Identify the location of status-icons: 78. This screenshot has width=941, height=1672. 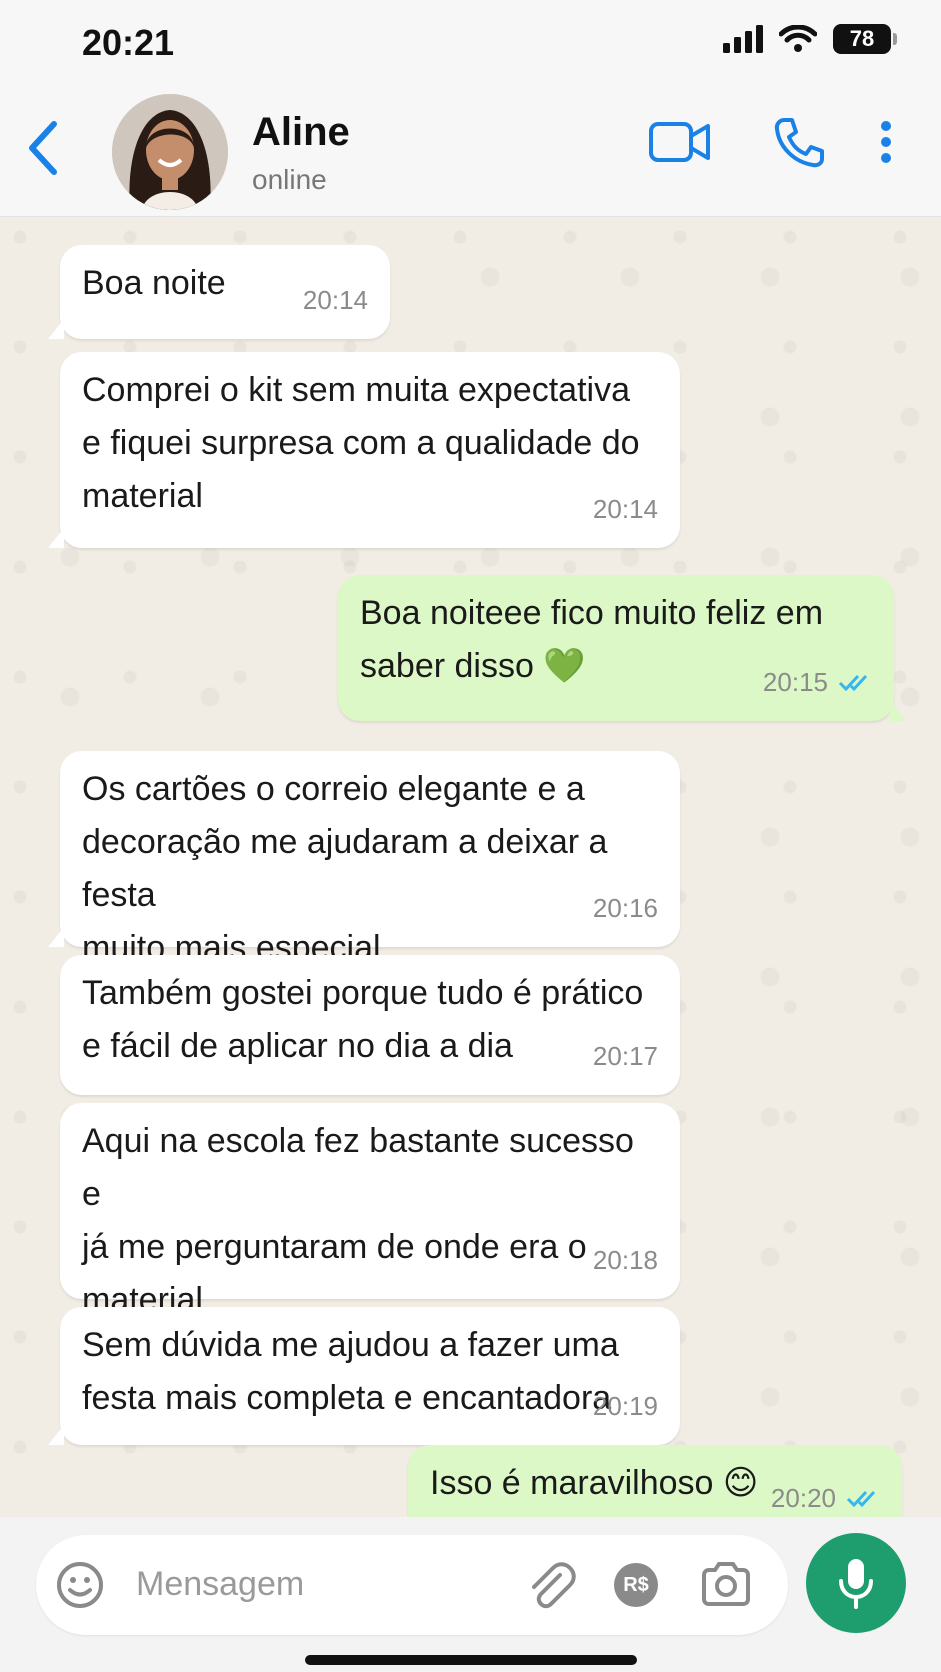
(810, 39).